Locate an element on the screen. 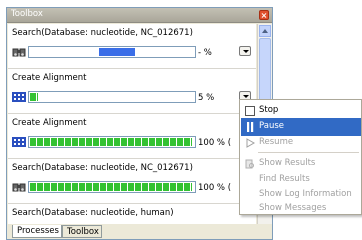 This screenshot has height=240, width=362. close-button: × is located at coordinates (264, 15).